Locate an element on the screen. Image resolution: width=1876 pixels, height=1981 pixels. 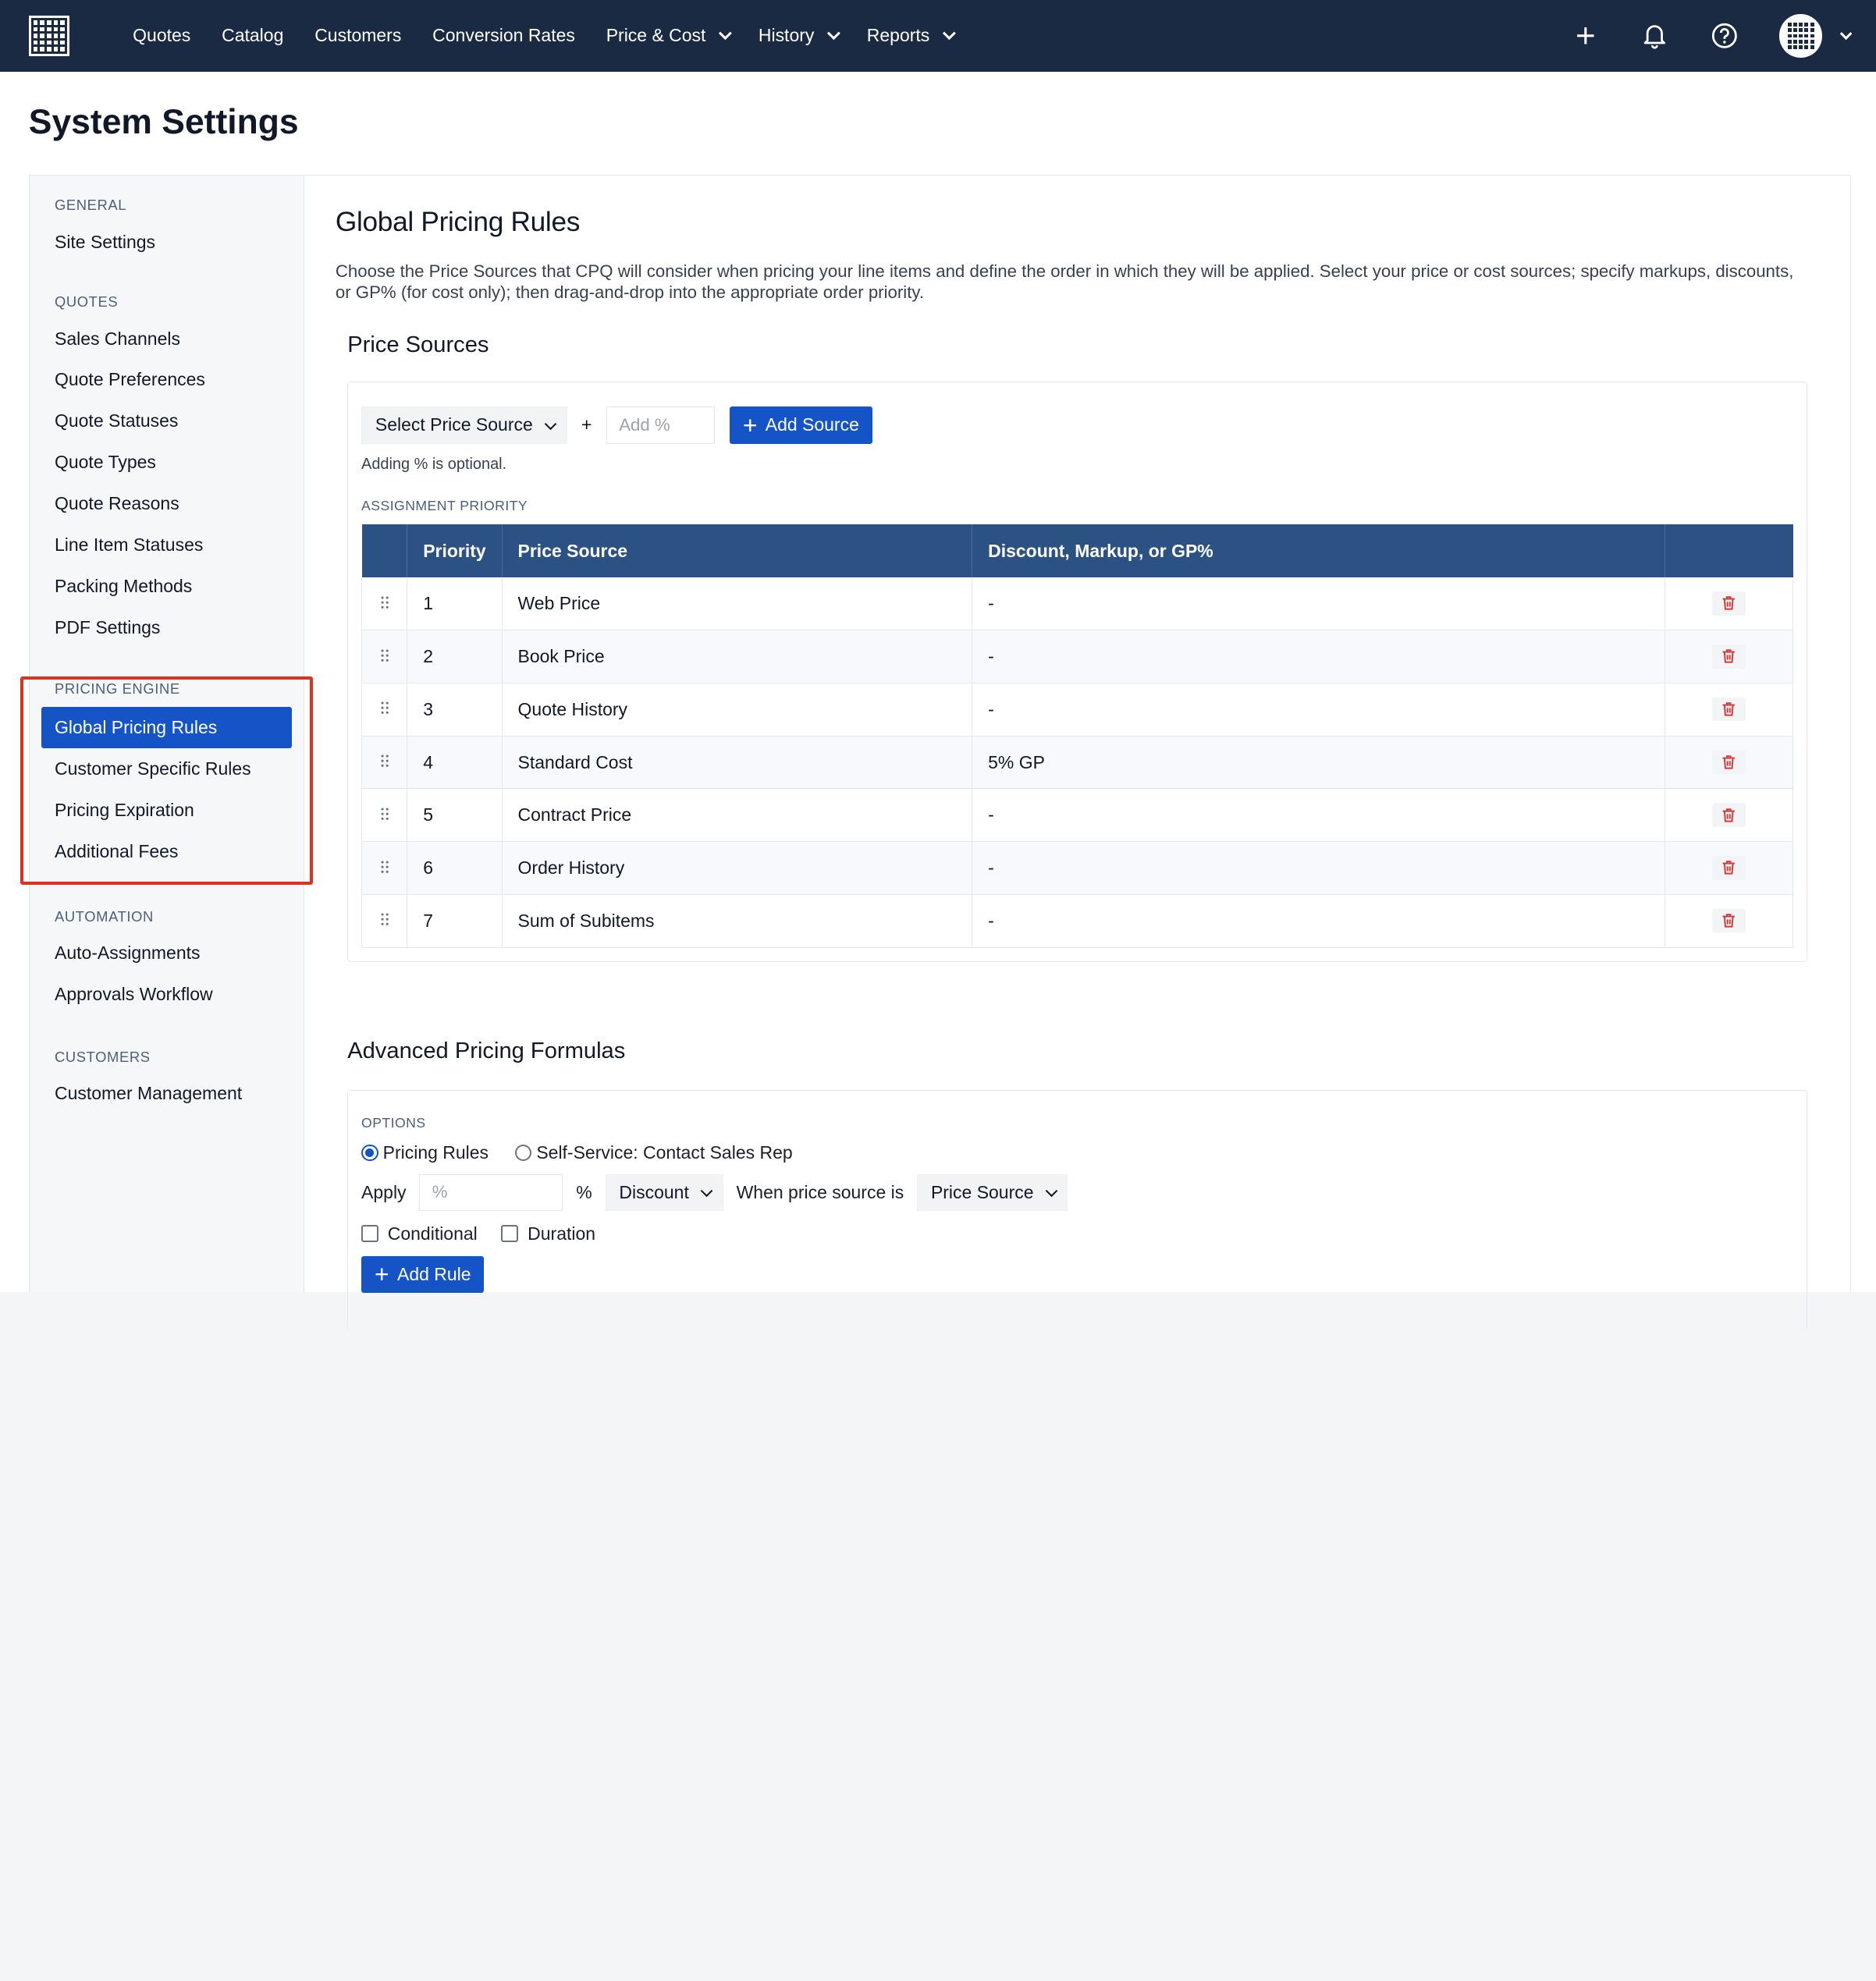
nav-catalog-label: Catalog is located at coordinates (253, 35).